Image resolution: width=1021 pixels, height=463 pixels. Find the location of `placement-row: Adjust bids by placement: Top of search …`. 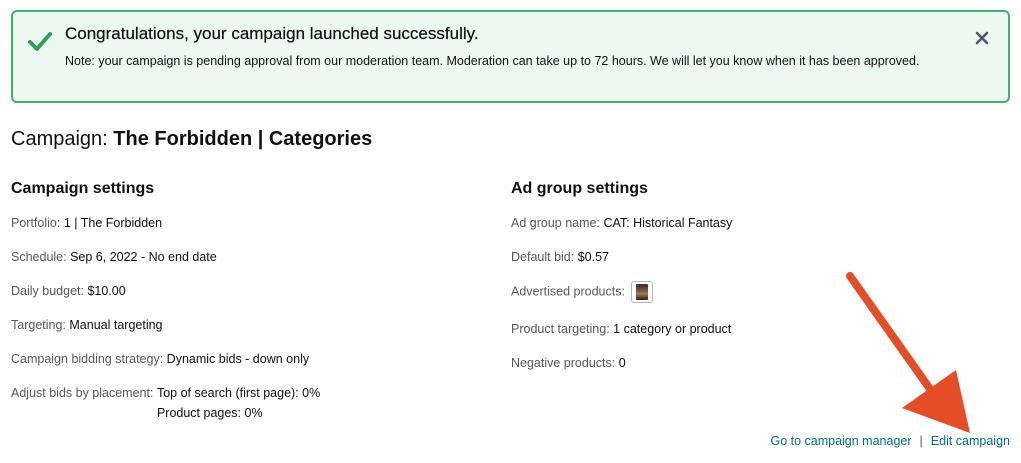

placement-row: Adjust bids by placement: Top of search … is located at coordinates (165, 403).